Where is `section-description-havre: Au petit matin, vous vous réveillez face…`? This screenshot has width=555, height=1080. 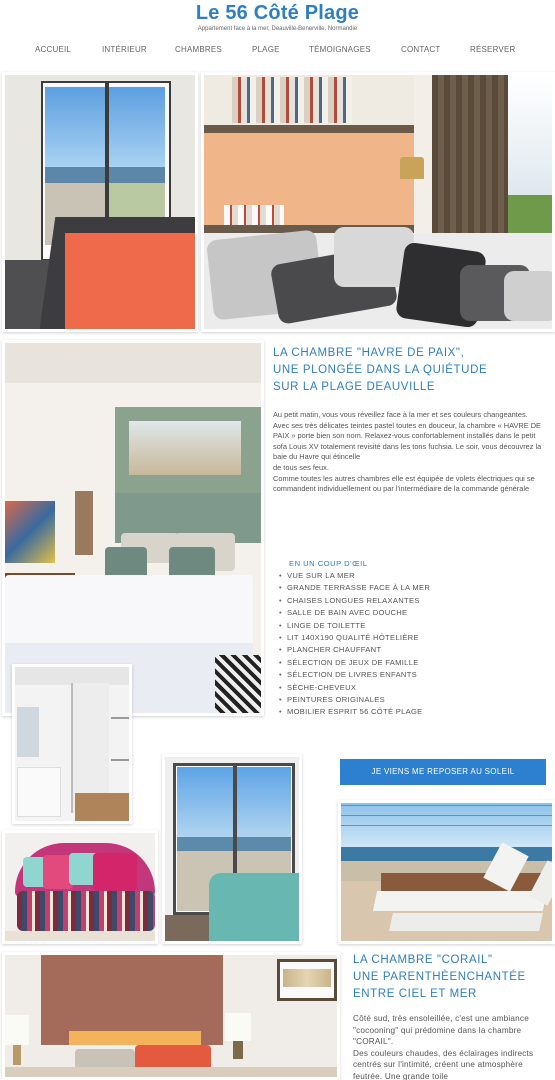 section-description-havre: Au petit matin, vous vous réveillez face… is located at coordinates (412, 452).